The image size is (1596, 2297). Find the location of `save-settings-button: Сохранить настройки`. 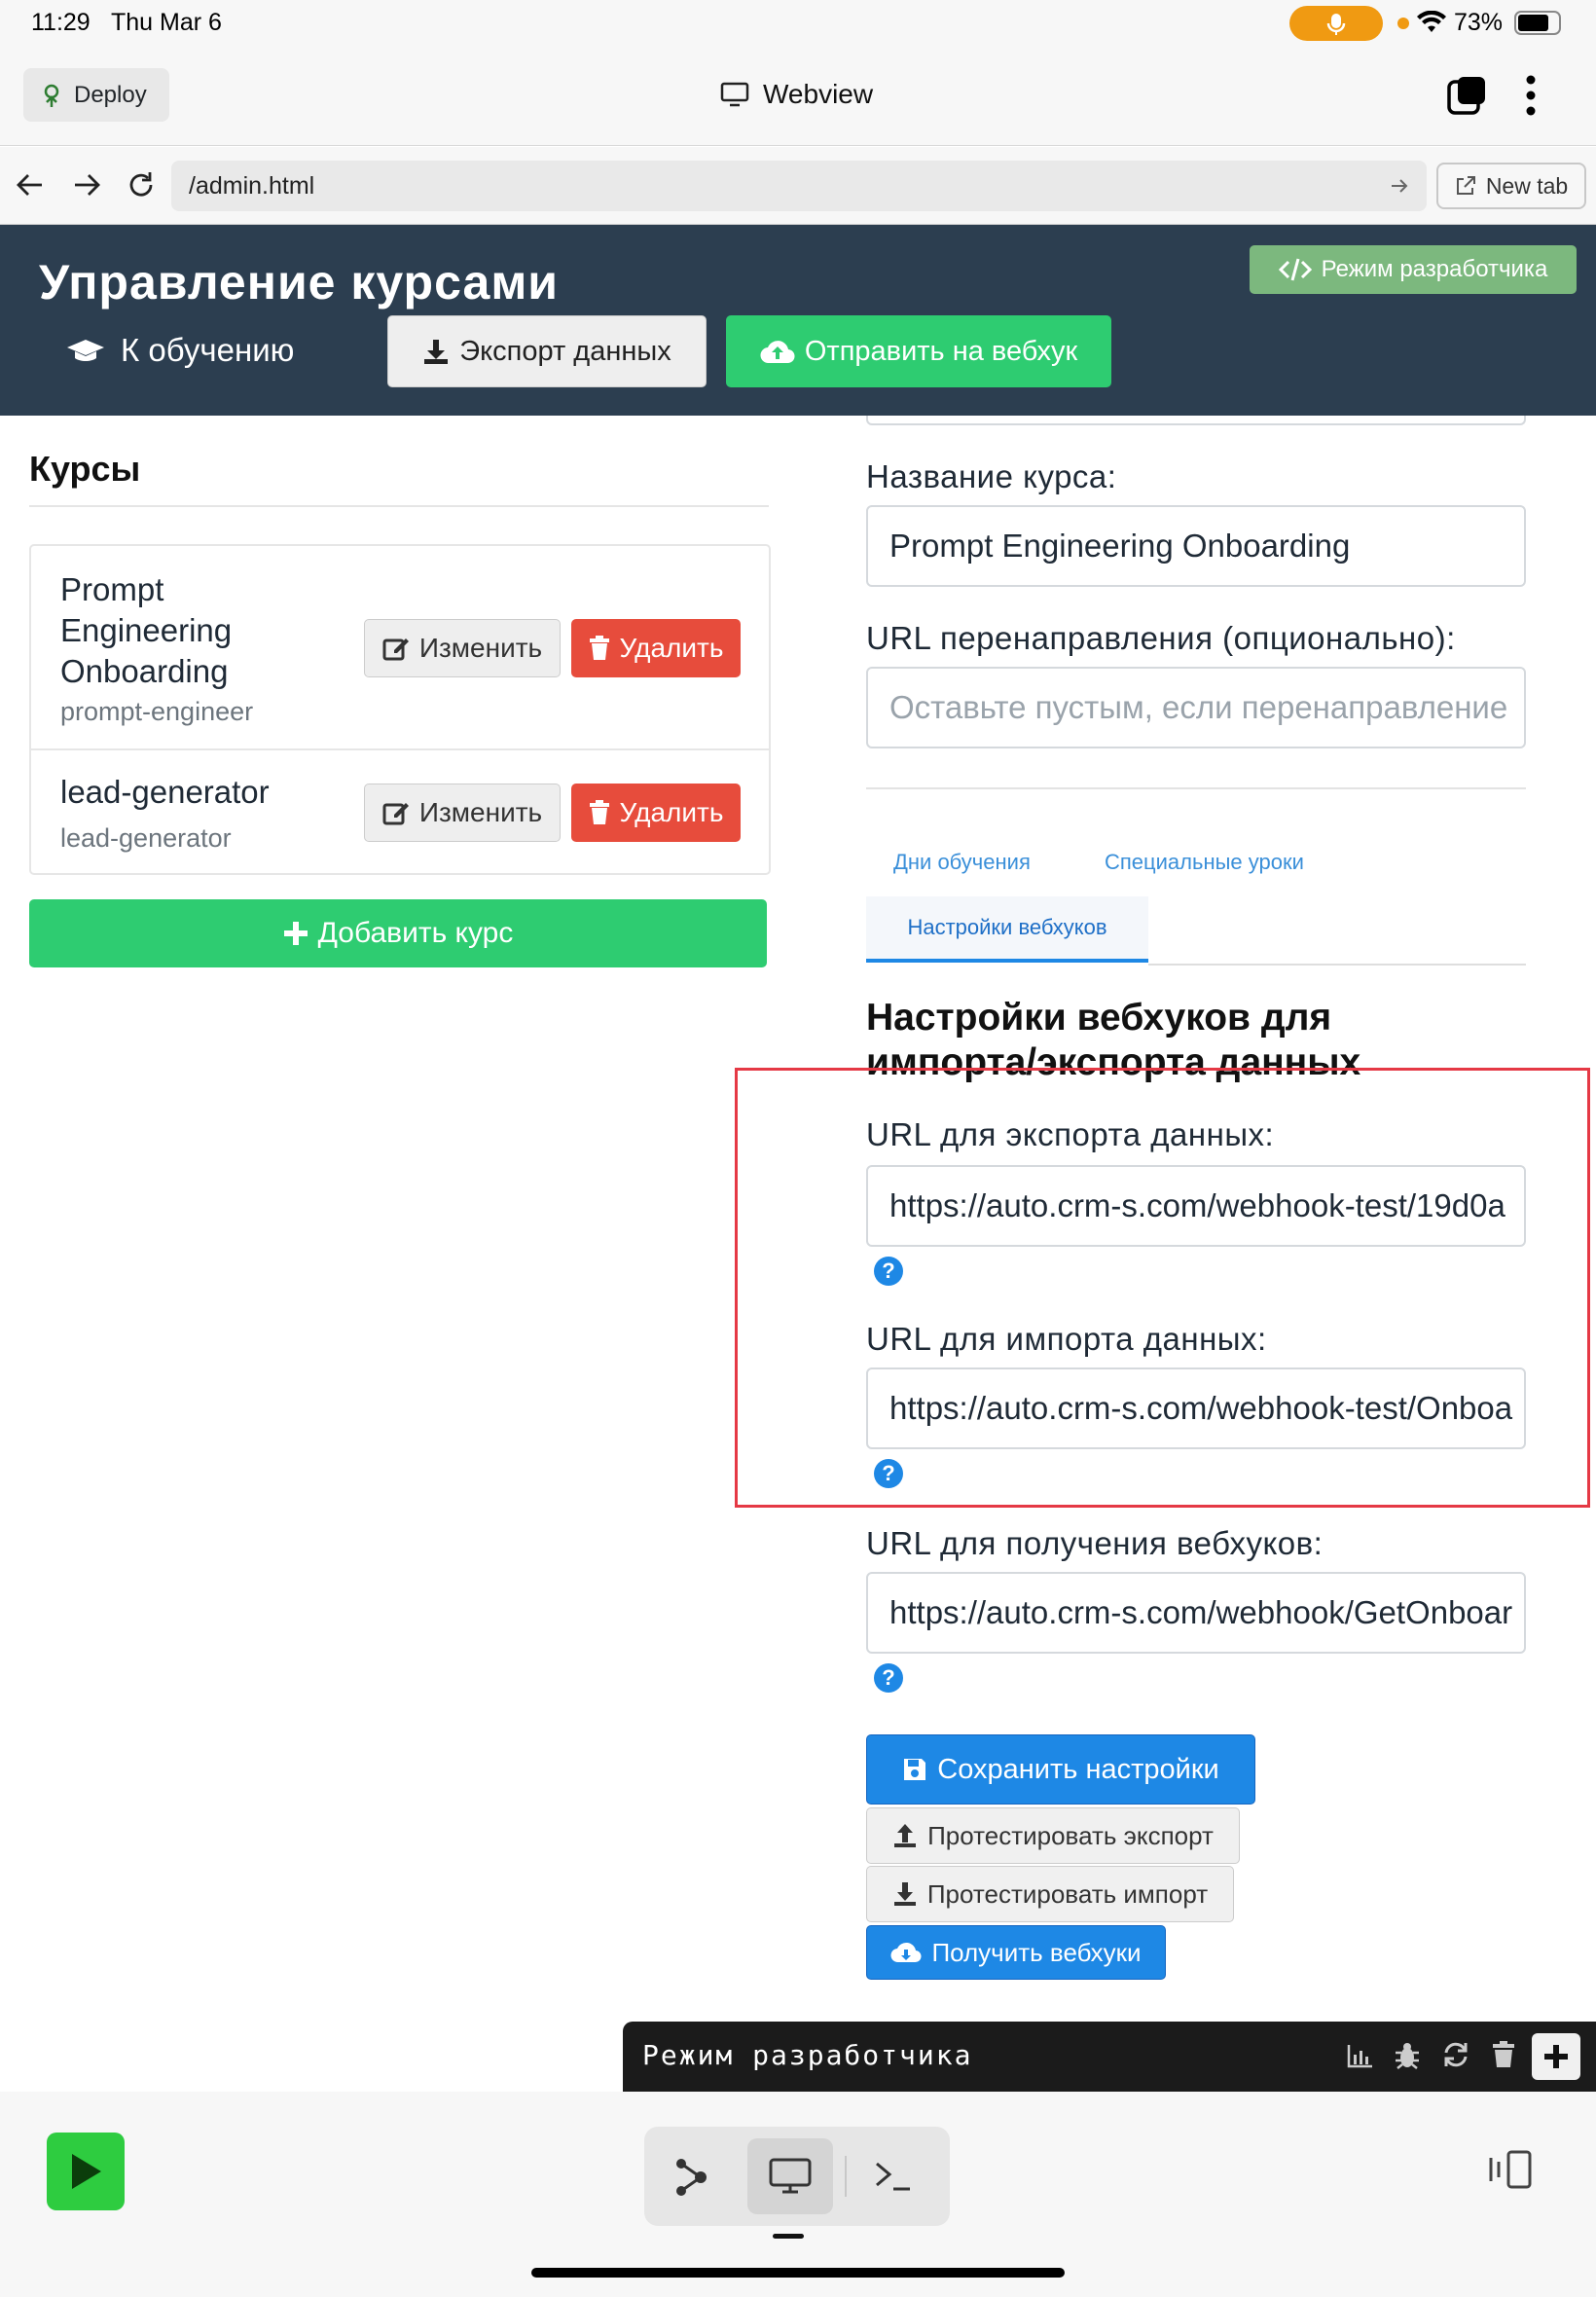

save-settings-button: Сохранить настройки is located at coordinates (1060, 1769).